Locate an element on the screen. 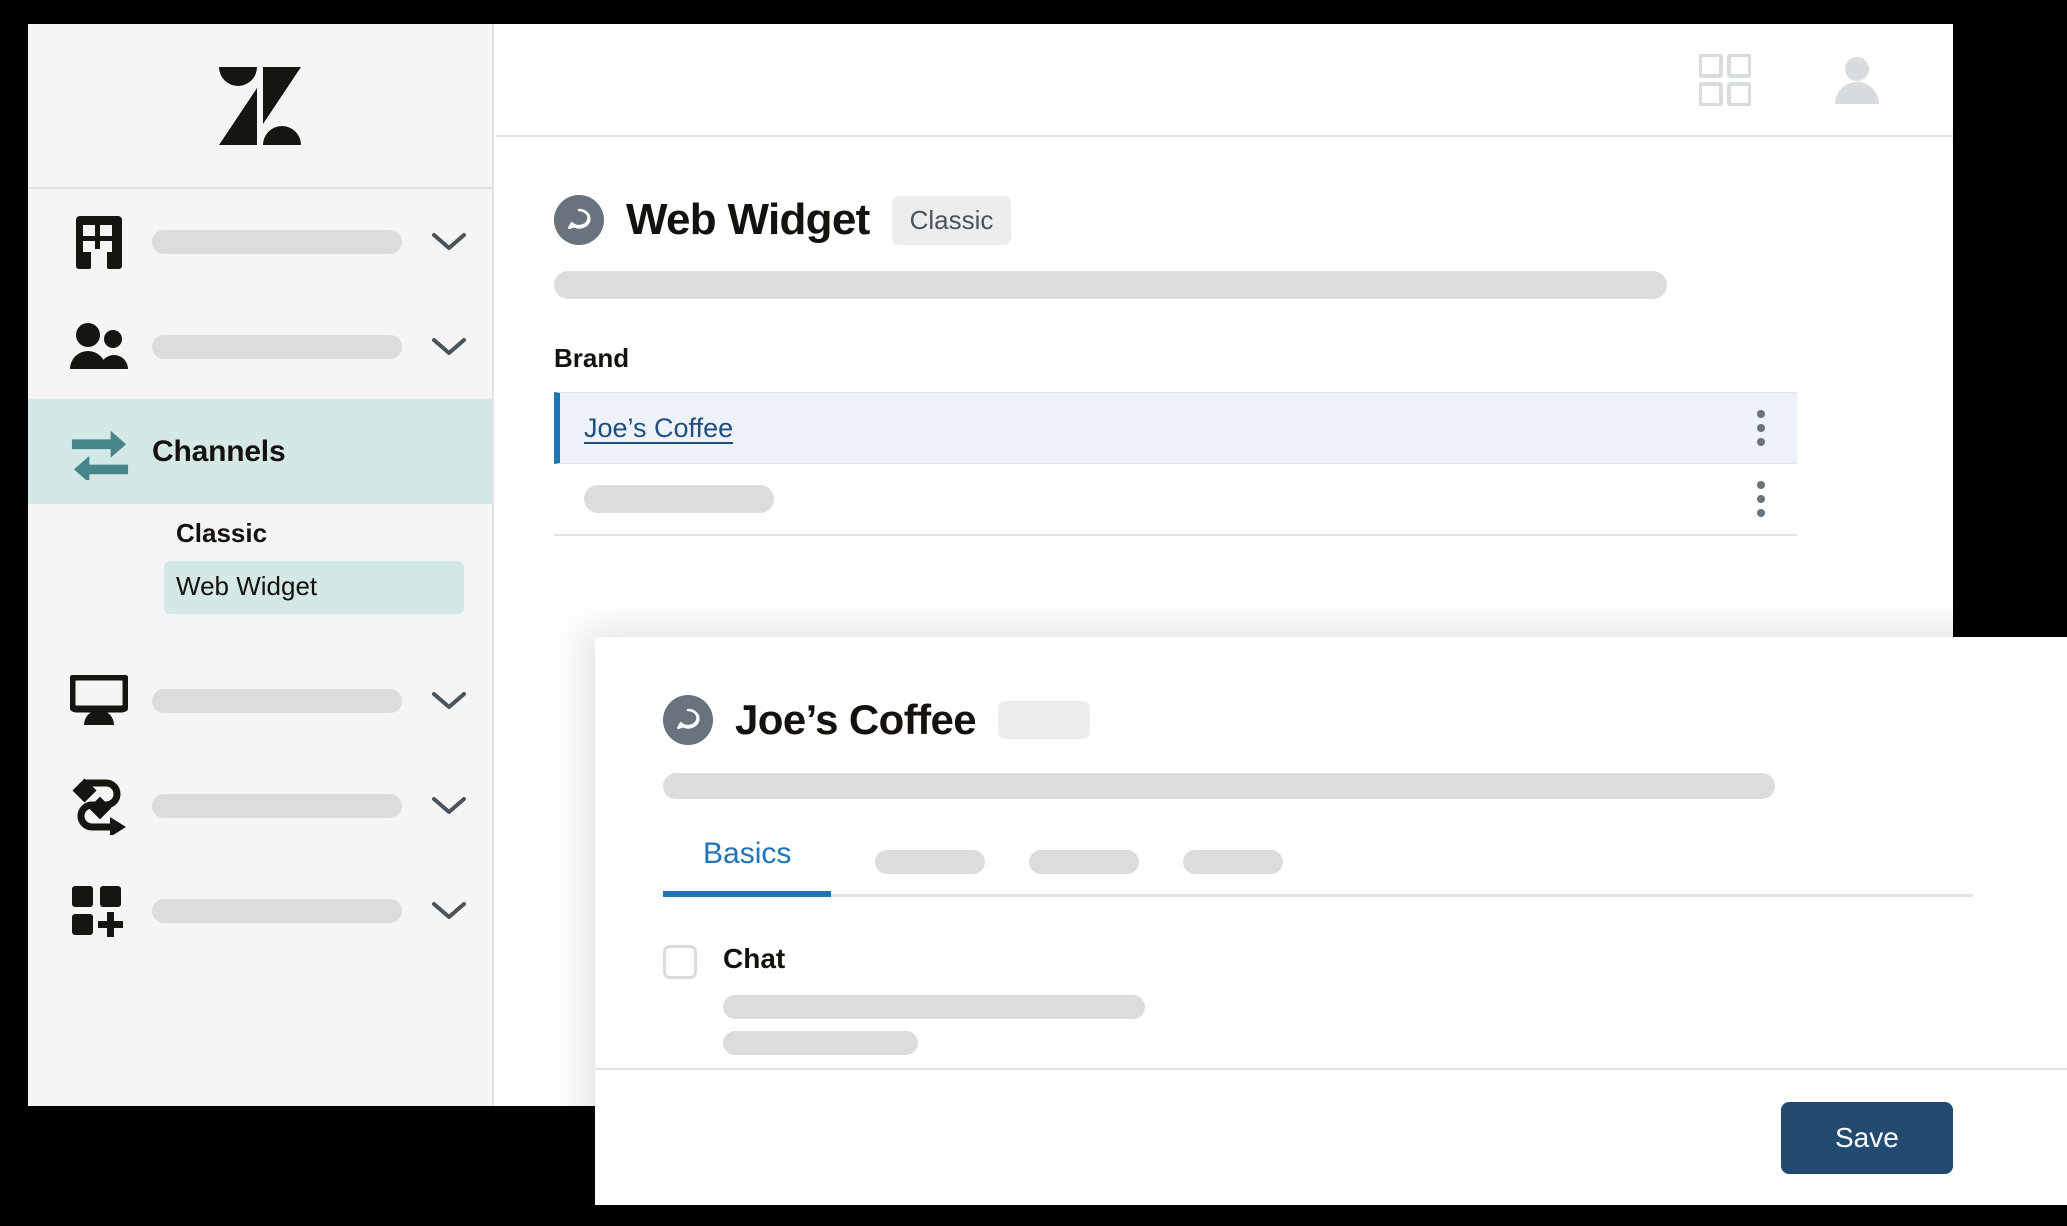  sidebar-item-objects-rules is located at coordinates (260, 805).